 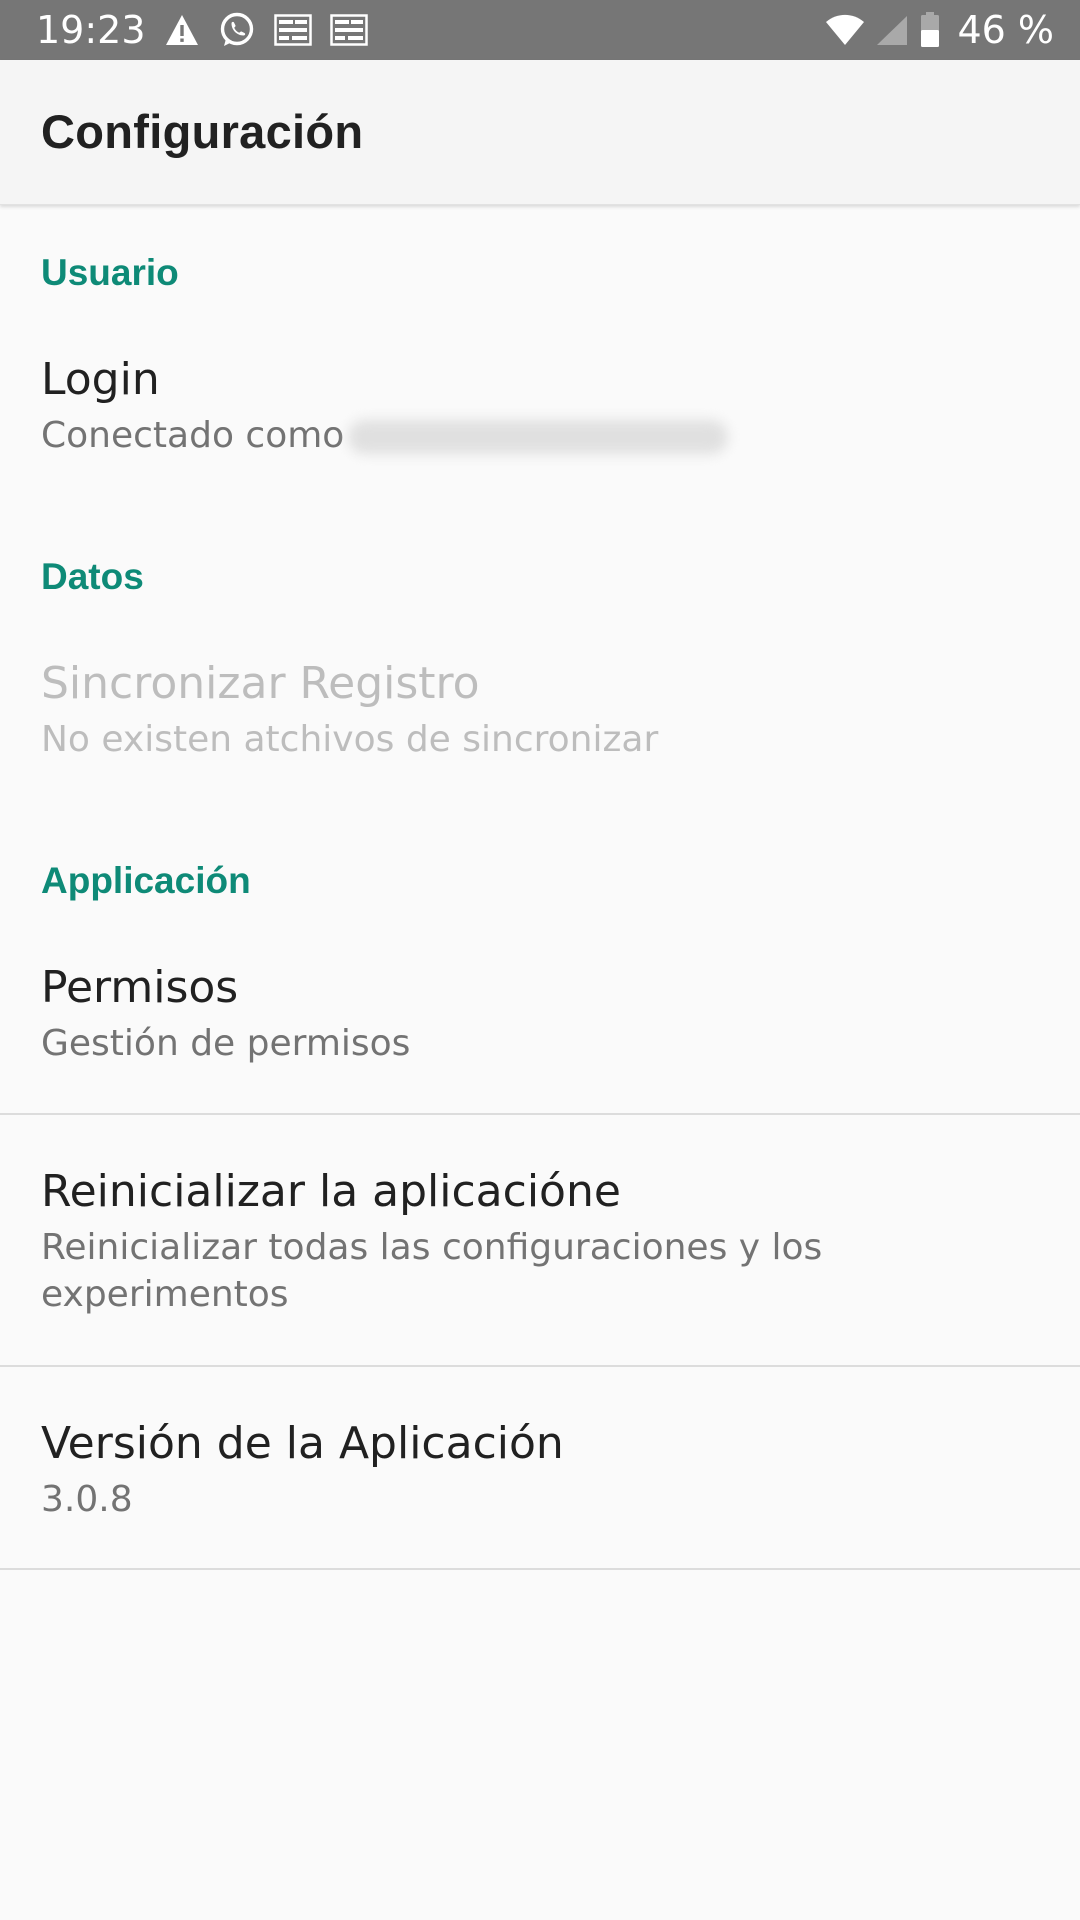 I want to click on app-bar: Configuración, so click(x=540, y=132).